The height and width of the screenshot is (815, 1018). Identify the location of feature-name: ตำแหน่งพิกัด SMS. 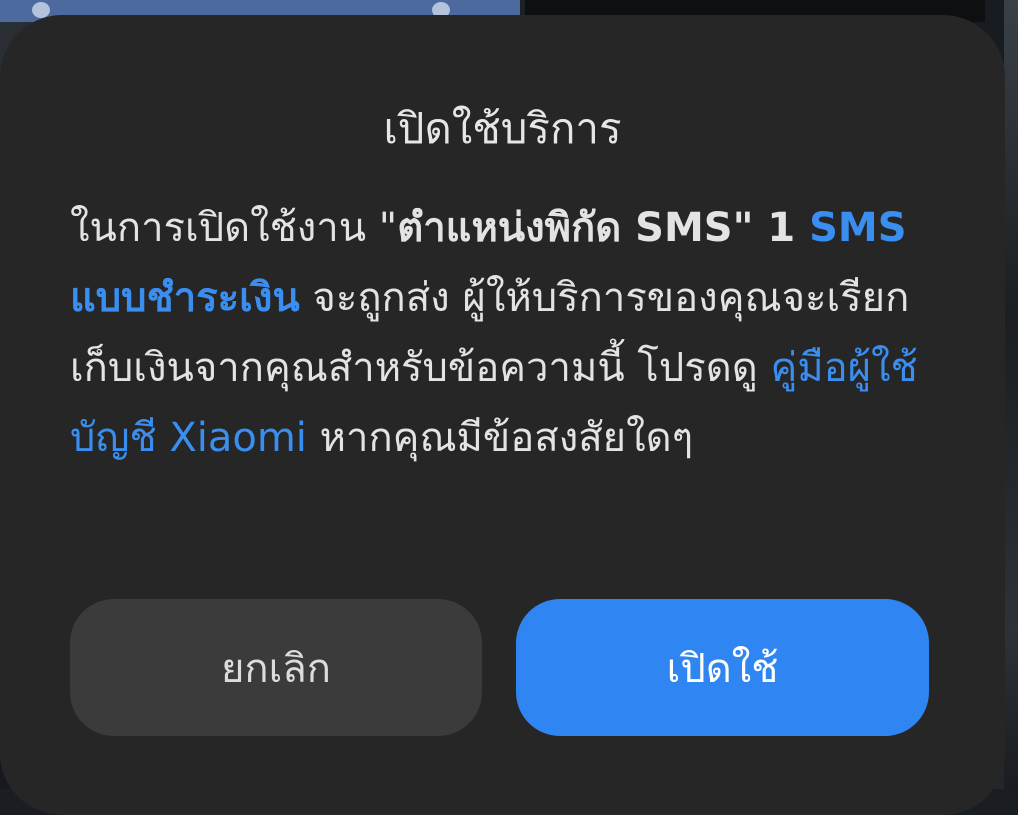
(565, 228).